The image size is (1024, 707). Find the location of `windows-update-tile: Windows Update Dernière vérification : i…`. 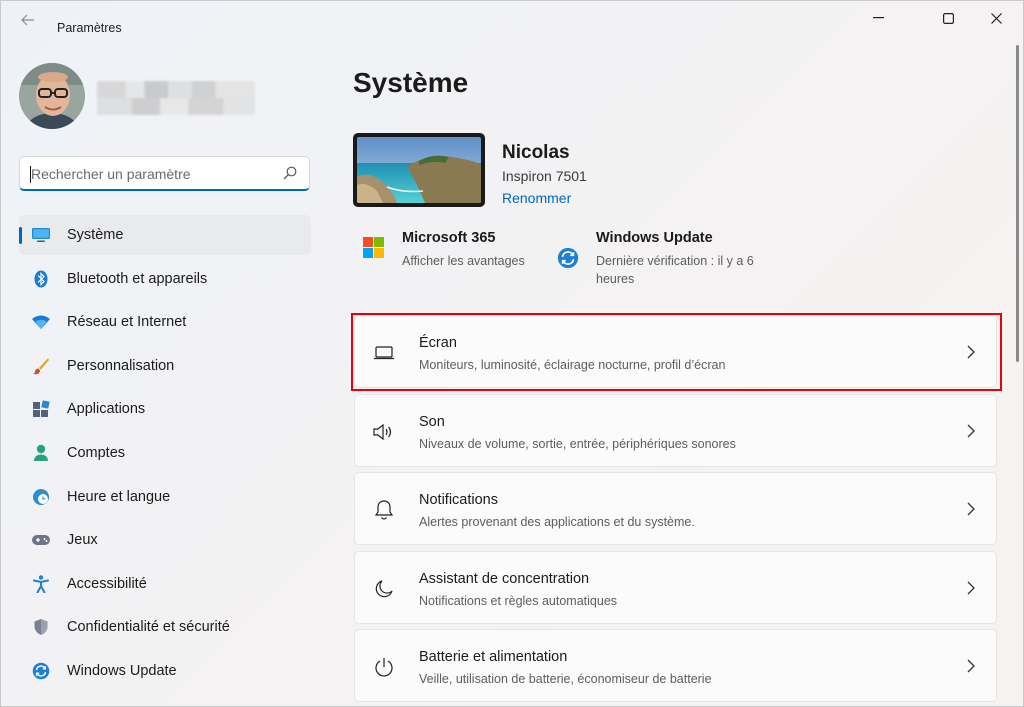

windows-update-tile: Windows Update Dernière vérification : i… is located at coordinates (667, 260).